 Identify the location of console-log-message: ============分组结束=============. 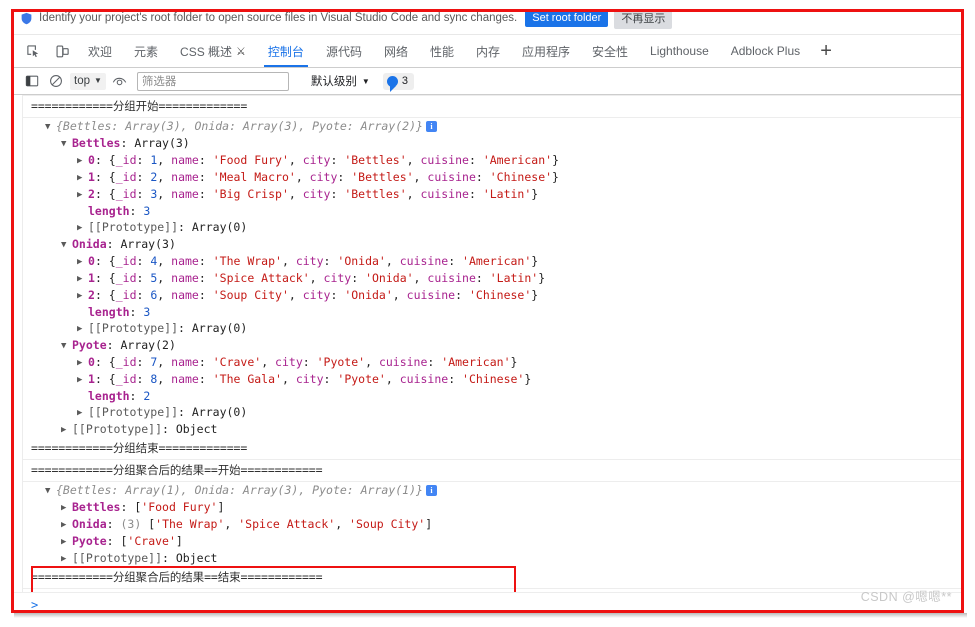
(492, 449).